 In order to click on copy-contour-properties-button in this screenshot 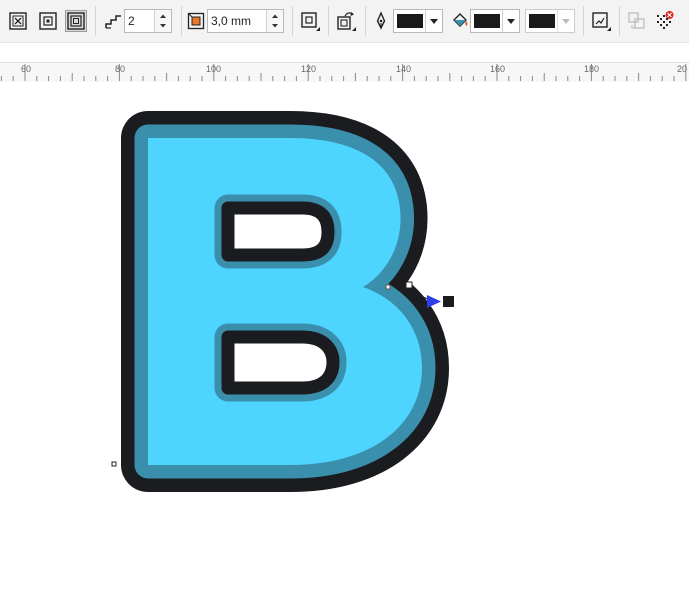, I will do `click(637, 21)`.